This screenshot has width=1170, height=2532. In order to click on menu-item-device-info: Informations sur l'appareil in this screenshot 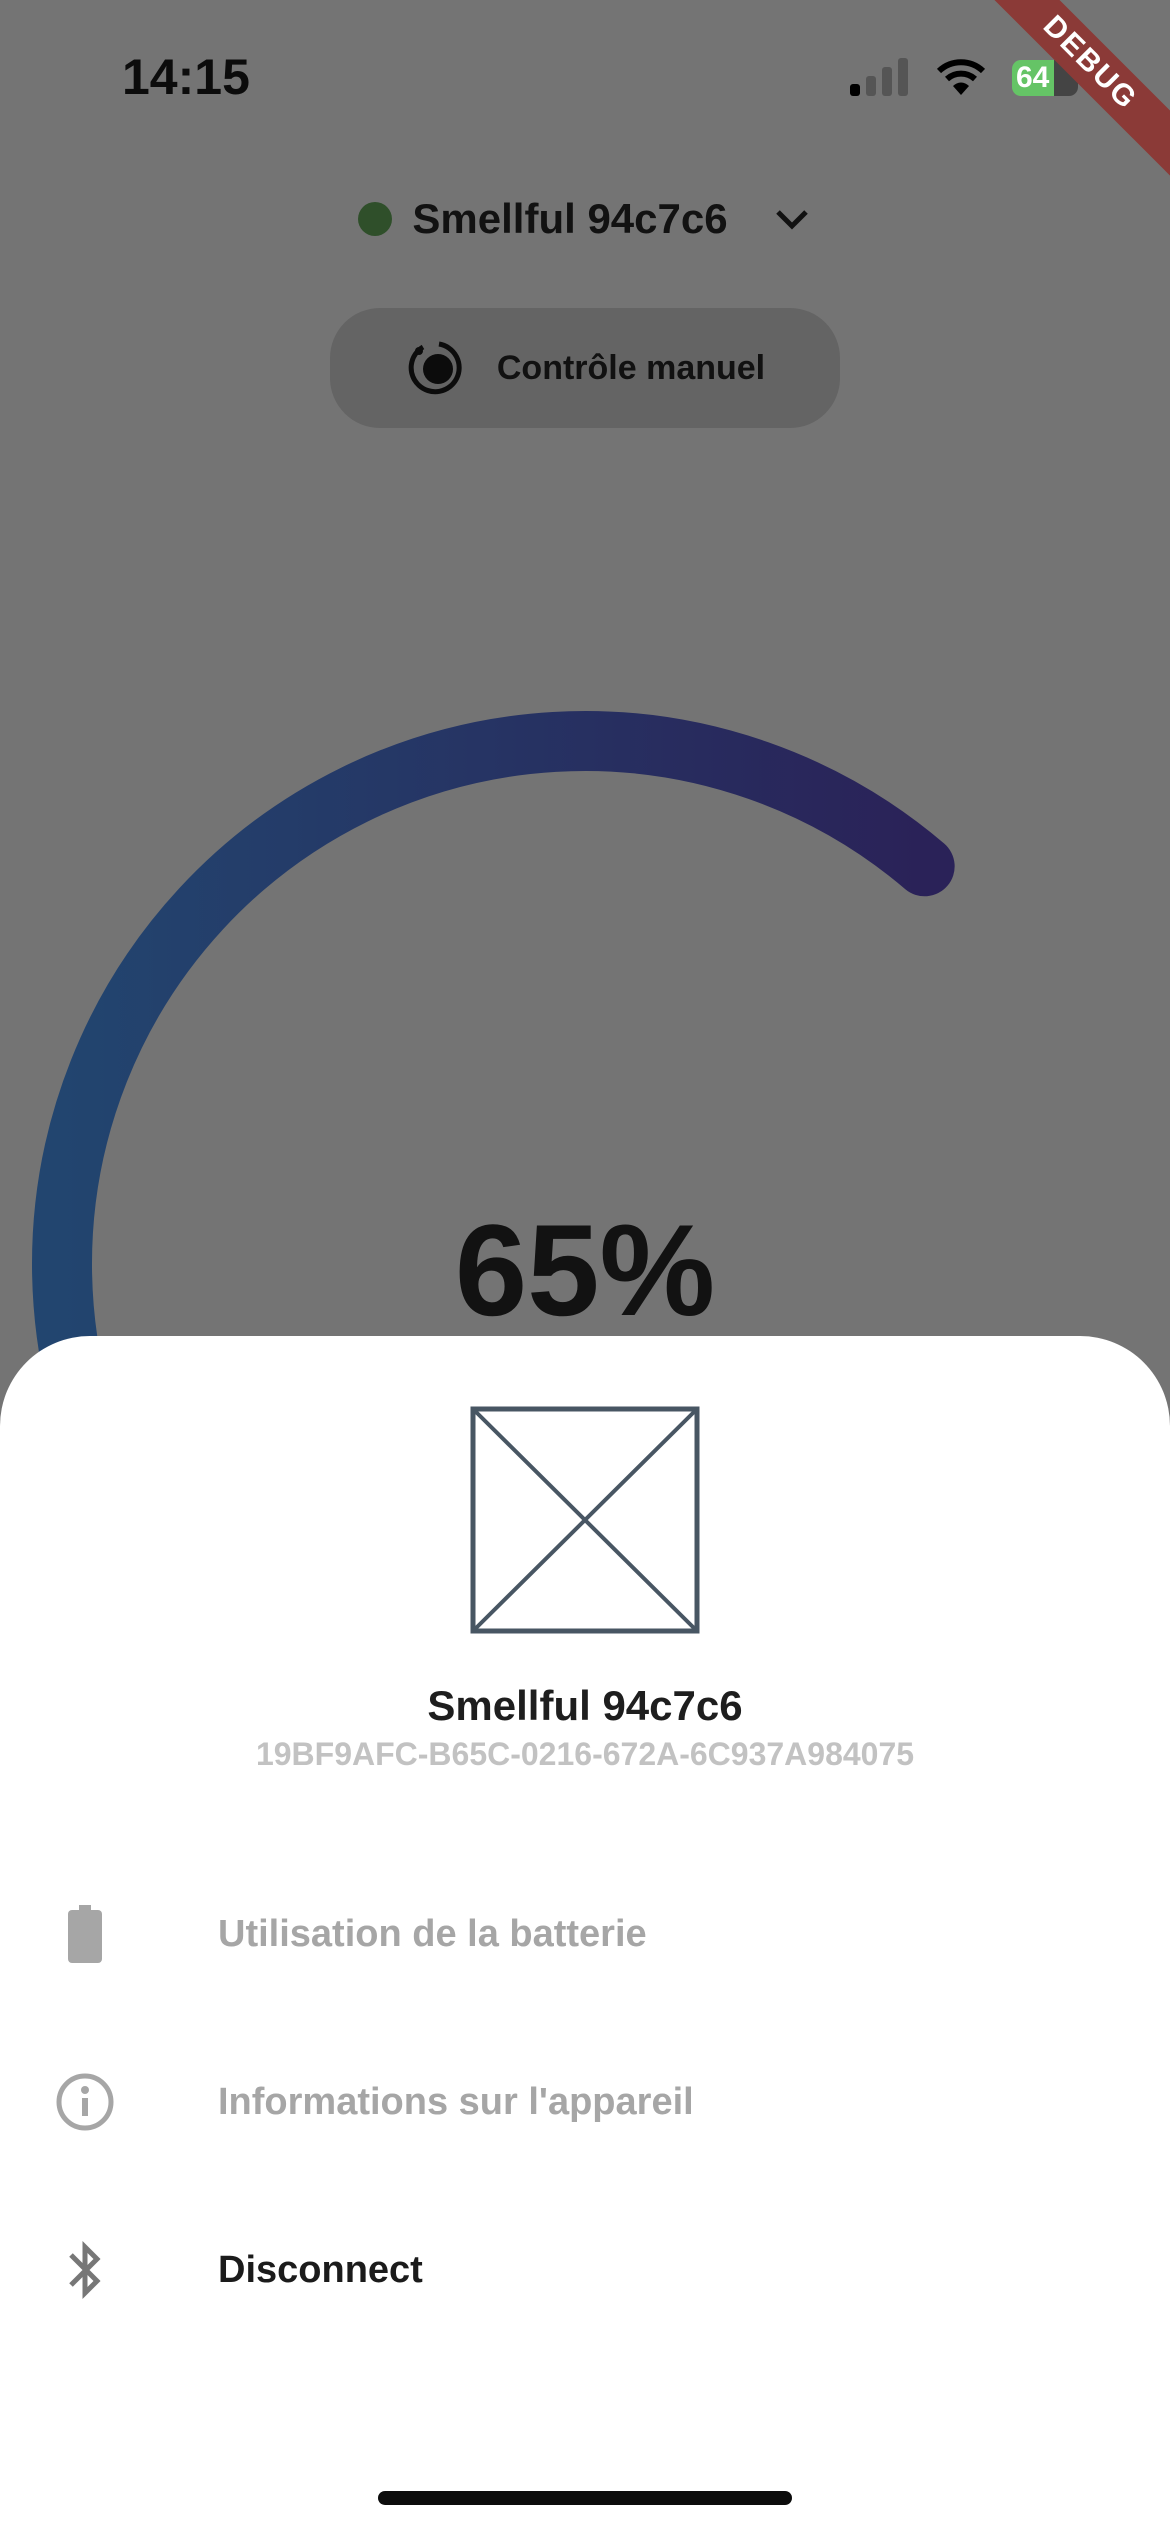, I will do `click(585, 2102)`.